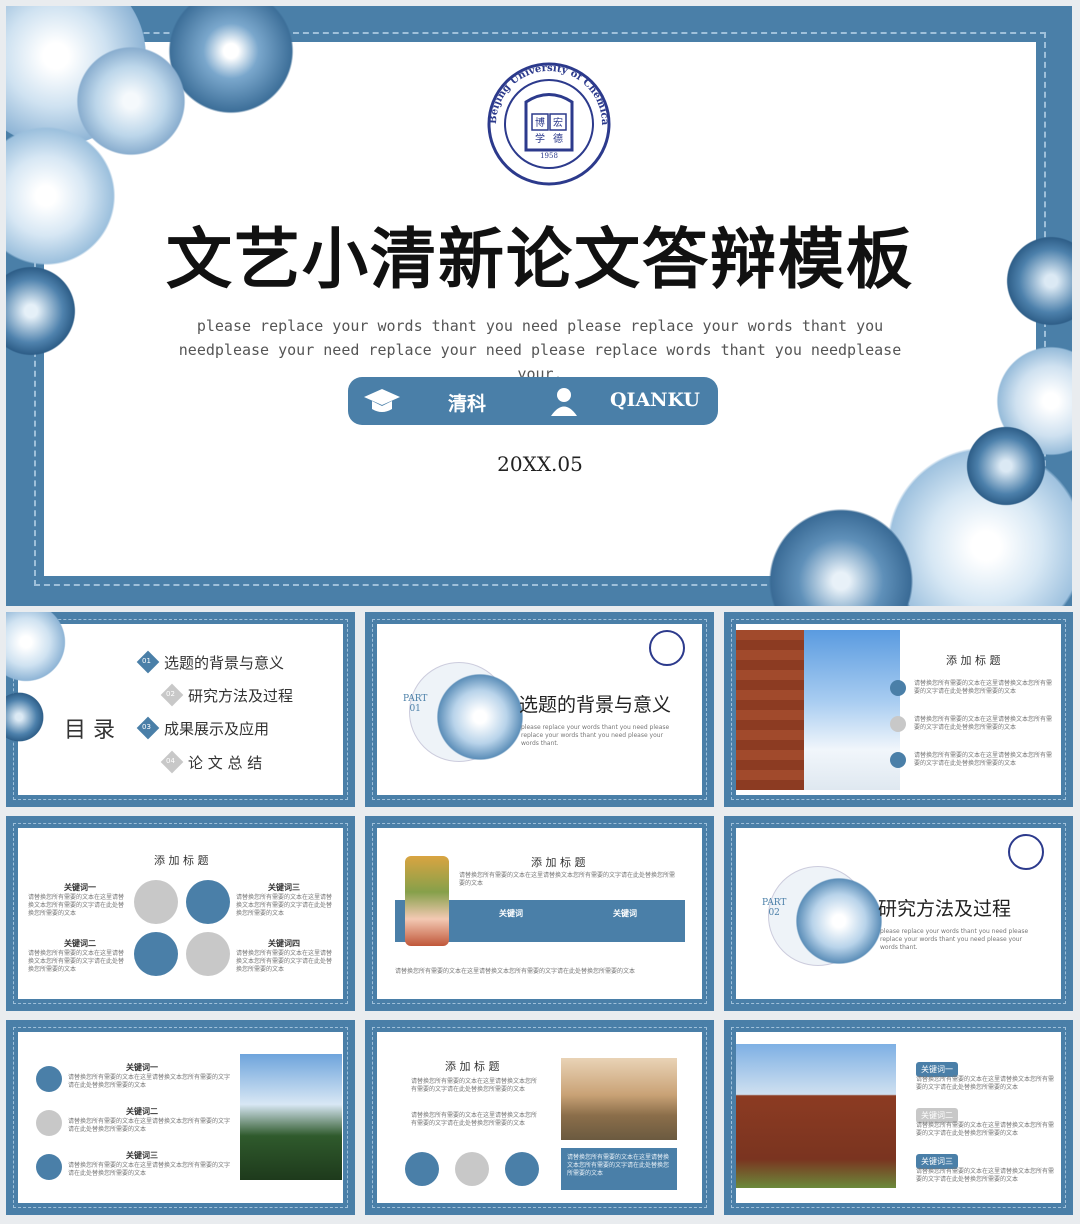 The height and width of the screenshot is (1224, 1080). What do you see at coordinates (422, 1169) in the screenshot?
I see `reader-icon` at bounding box center [422, 1169].